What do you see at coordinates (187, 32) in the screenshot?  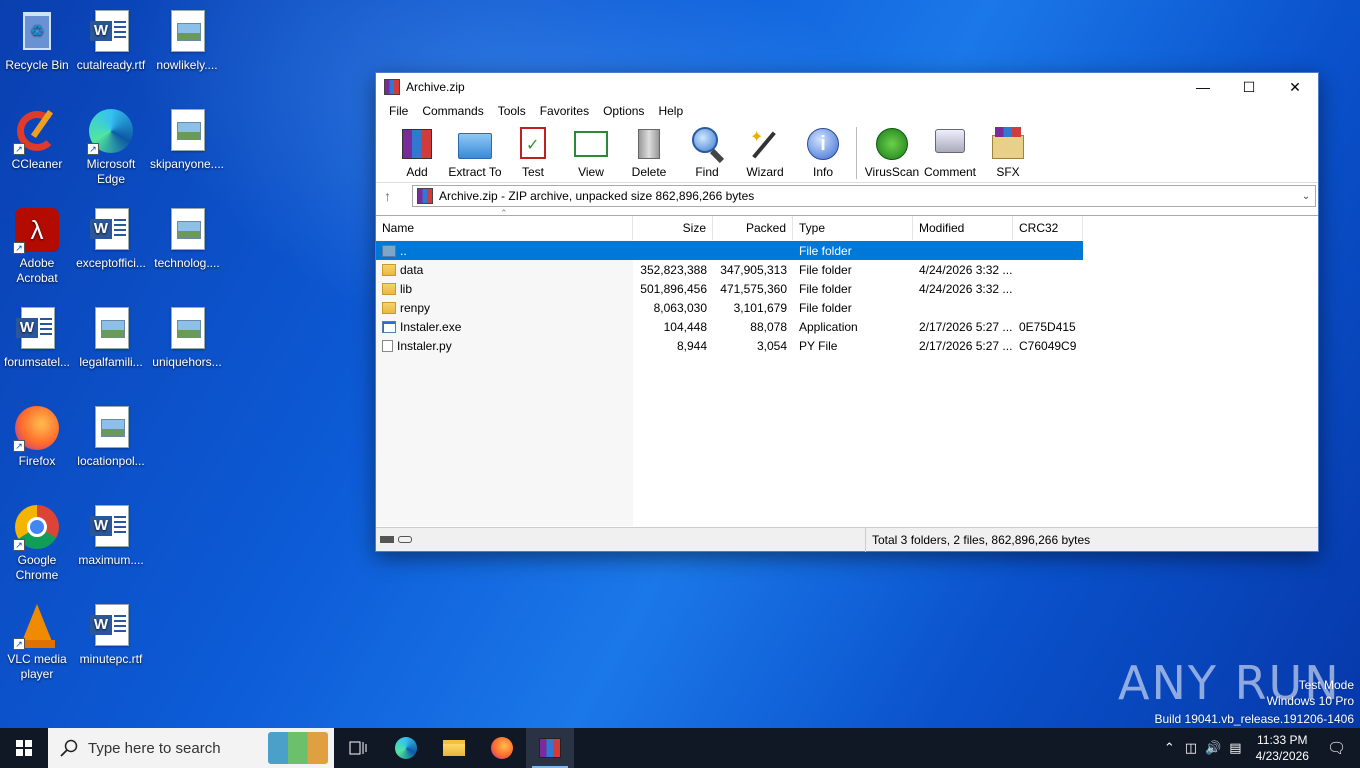 I see `image-file-icon` at bounding box center [187, 32].